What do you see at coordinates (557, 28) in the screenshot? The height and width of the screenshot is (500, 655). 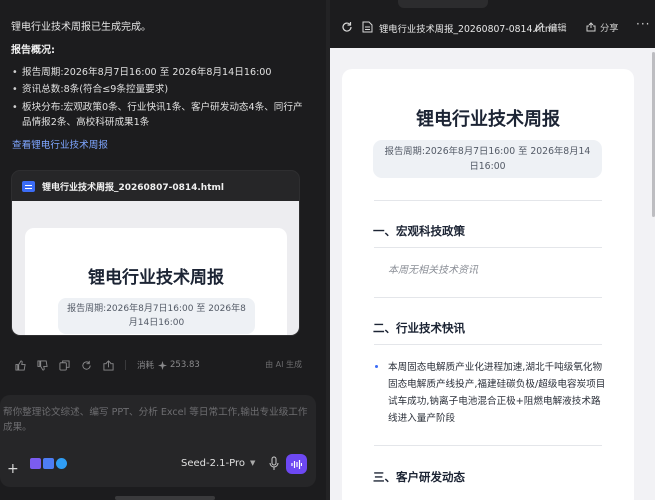 I see `edit-label: 编辑` at bounding box center [557, 28].